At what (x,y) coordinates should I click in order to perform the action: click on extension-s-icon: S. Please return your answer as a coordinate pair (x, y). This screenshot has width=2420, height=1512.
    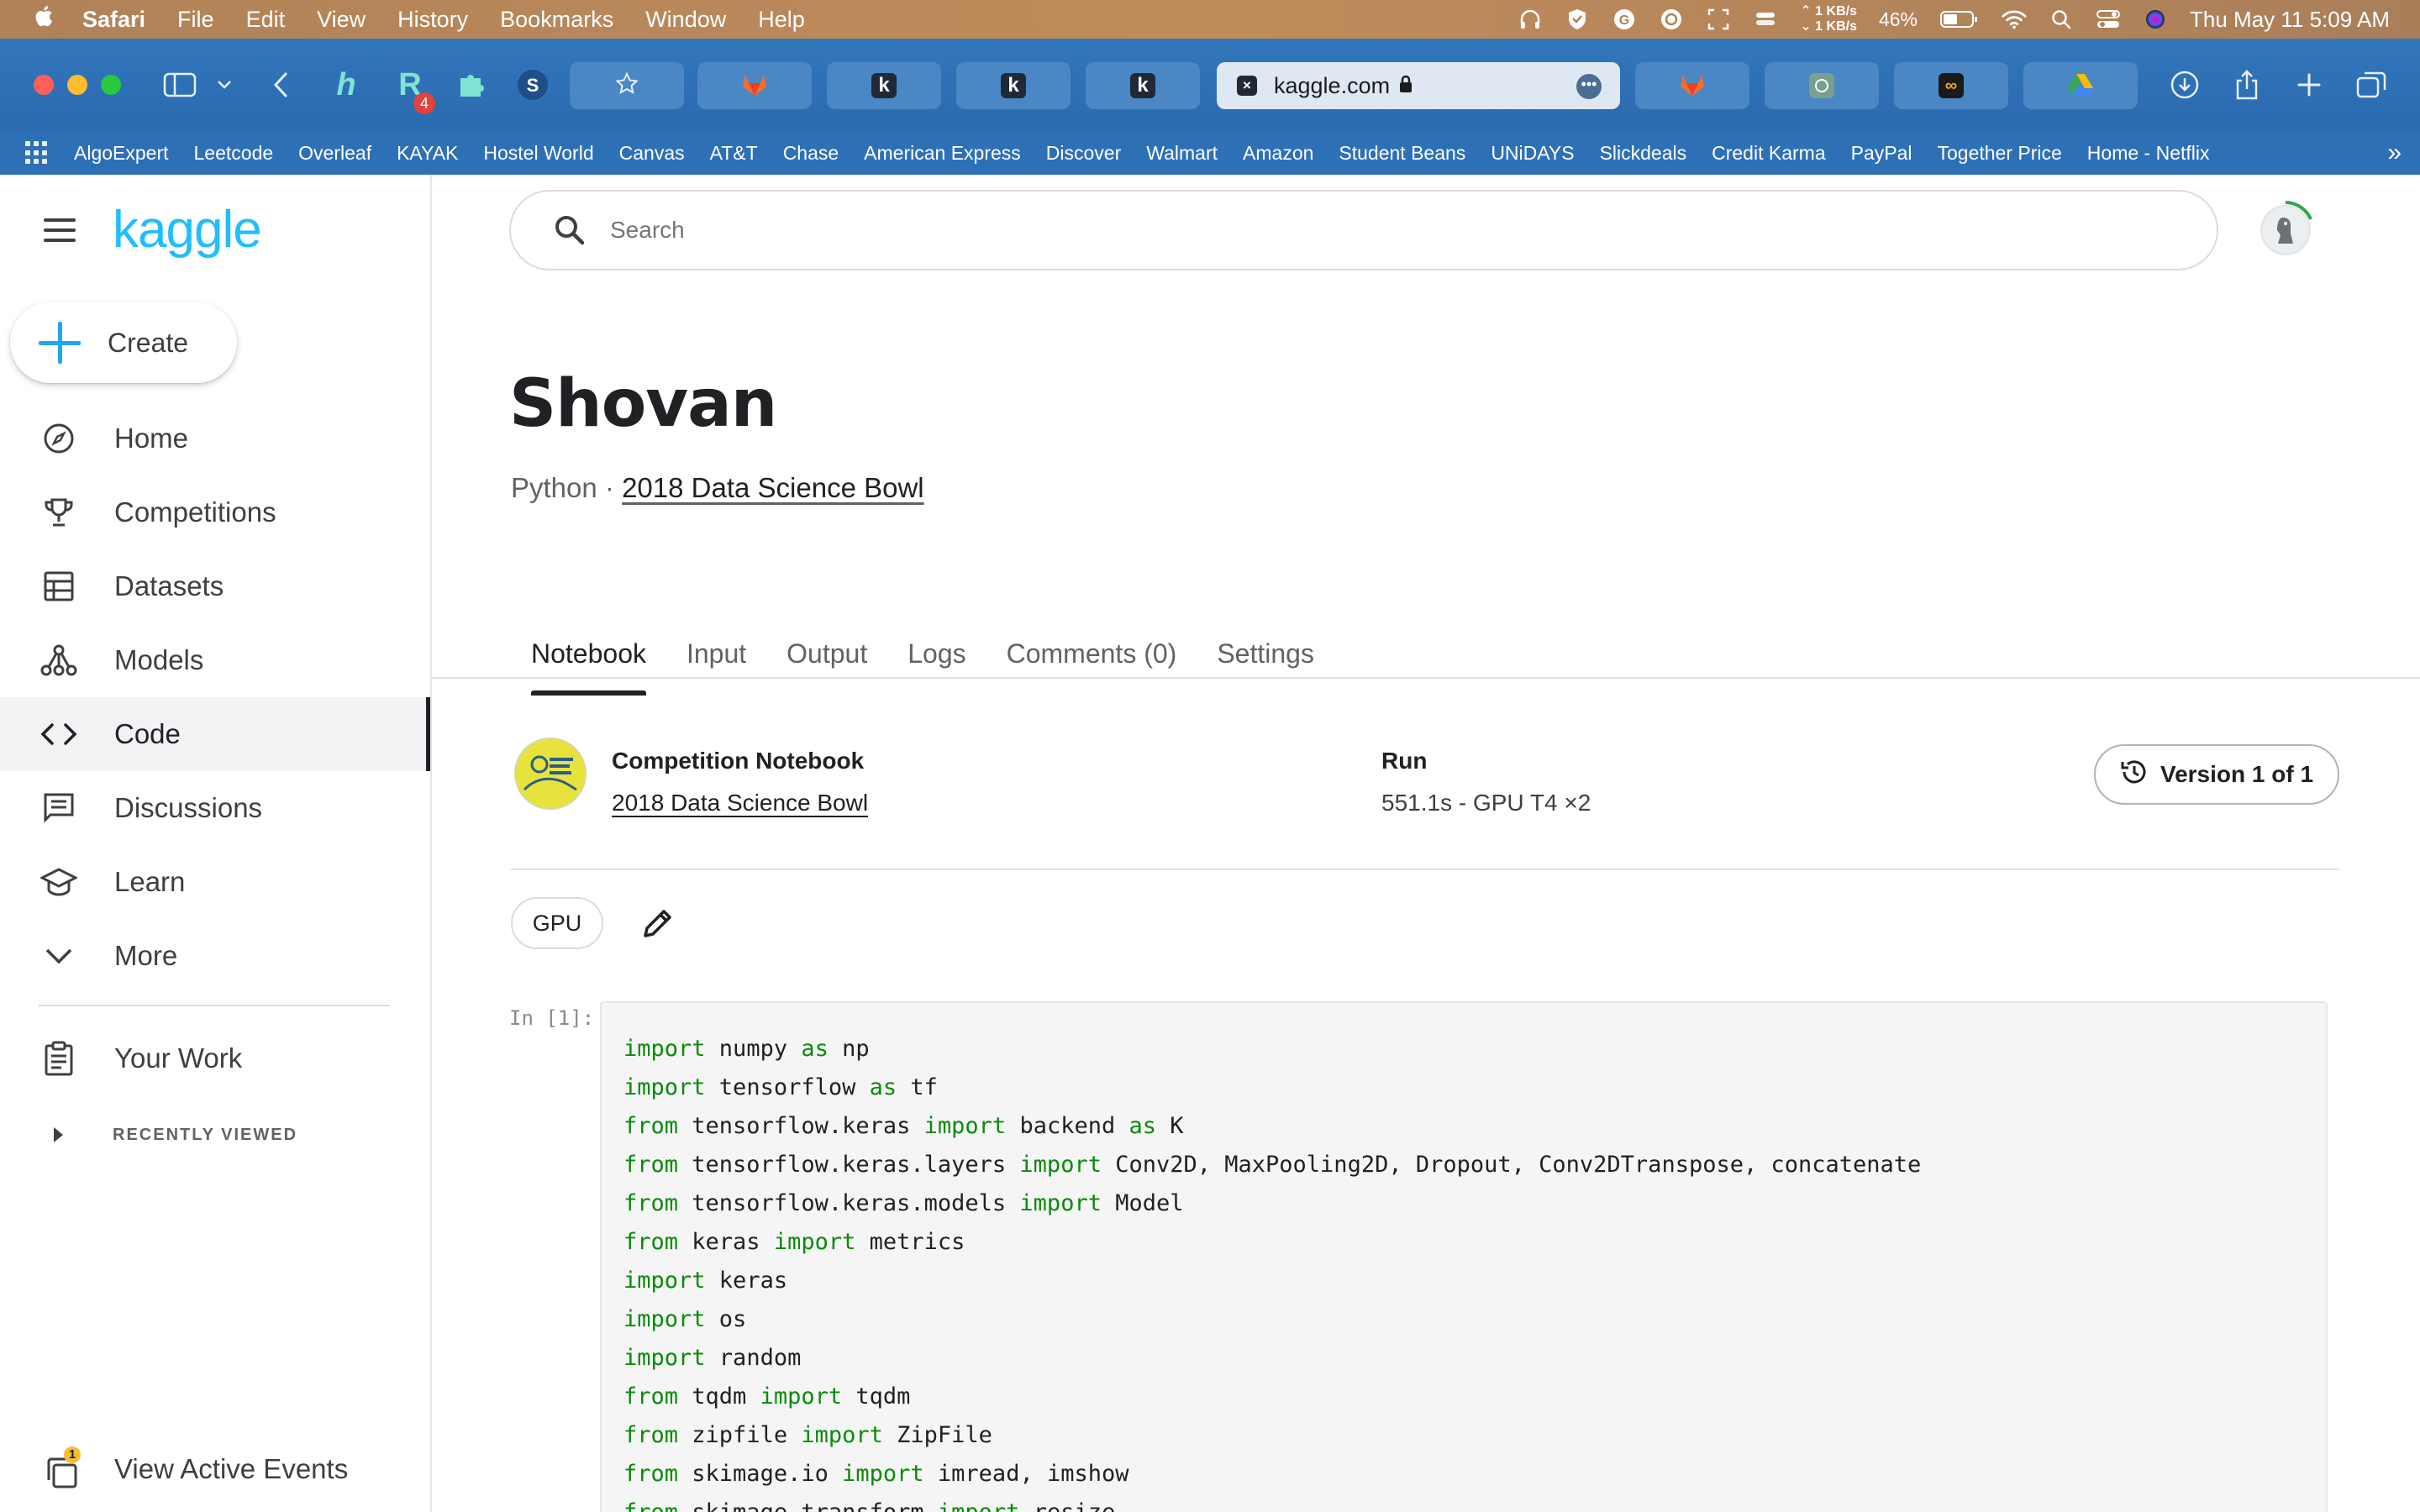
    Looking at the image, I should click on (532, 85).